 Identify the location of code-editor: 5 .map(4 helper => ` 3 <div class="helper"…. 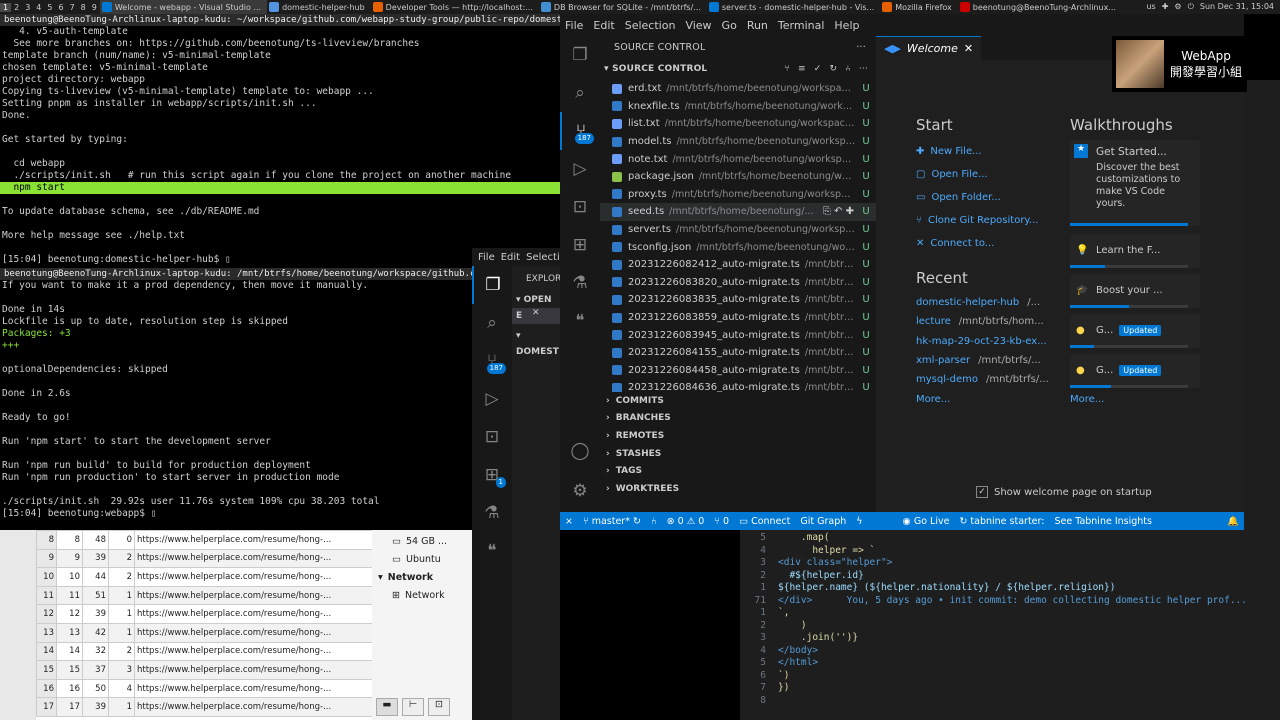
(1010, 625).